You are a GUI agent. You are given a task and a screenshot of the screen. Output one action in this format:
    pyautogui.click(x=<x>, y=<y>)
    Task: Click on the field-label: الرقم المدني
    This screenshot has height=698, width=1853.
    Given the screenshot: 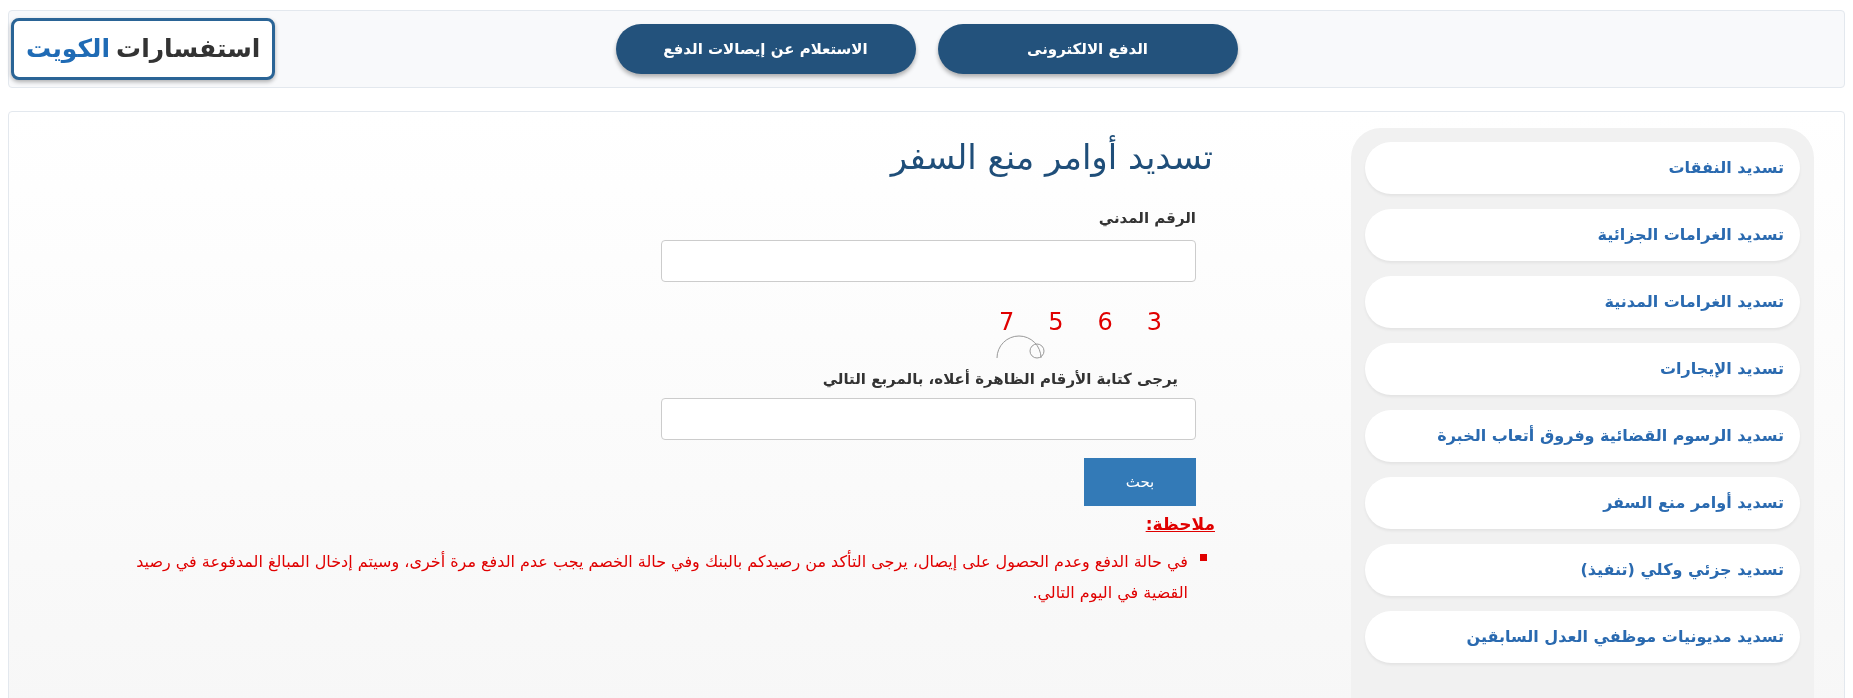 What is the action you would take?
    pyautogui.click(x=1147, y=218)
    